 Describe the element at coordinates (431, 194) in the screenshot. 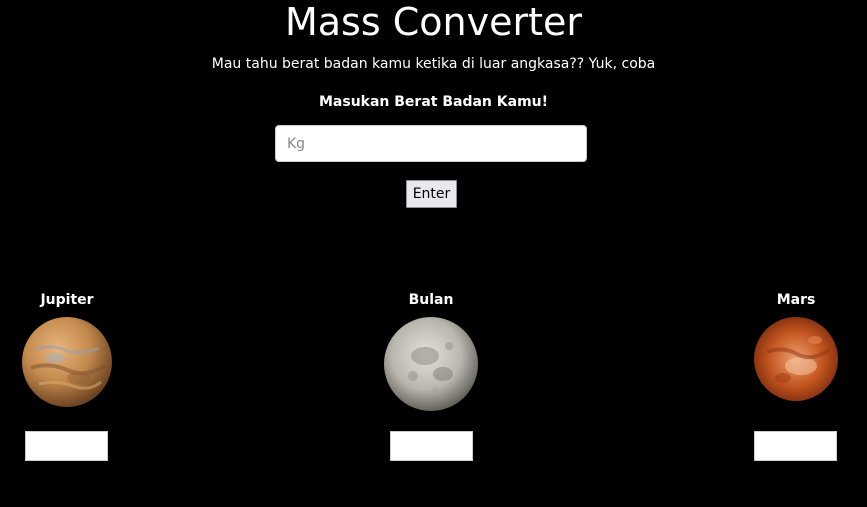

I see `enter-button: Enter` at that location.